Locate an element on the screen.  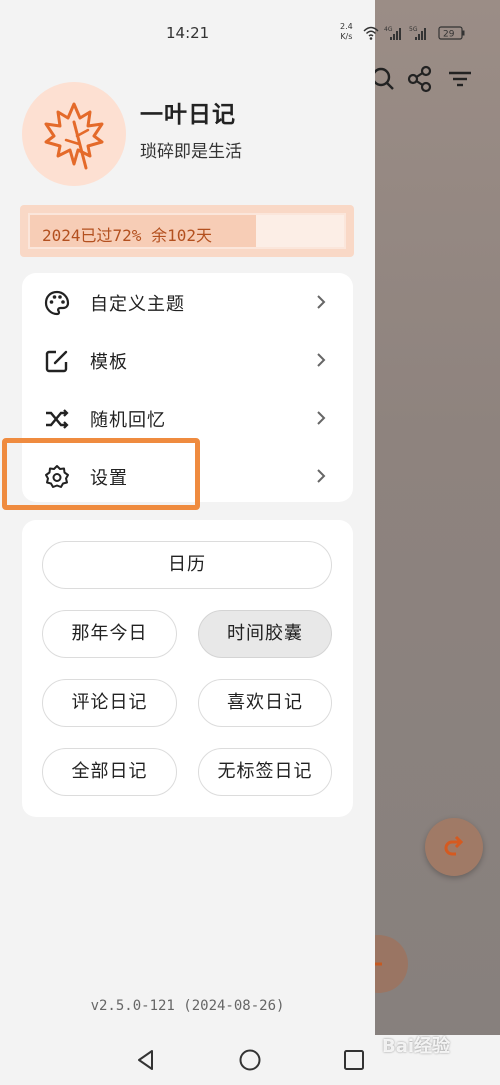
settings-highlight-annotation is located at coordinates (101, 474).